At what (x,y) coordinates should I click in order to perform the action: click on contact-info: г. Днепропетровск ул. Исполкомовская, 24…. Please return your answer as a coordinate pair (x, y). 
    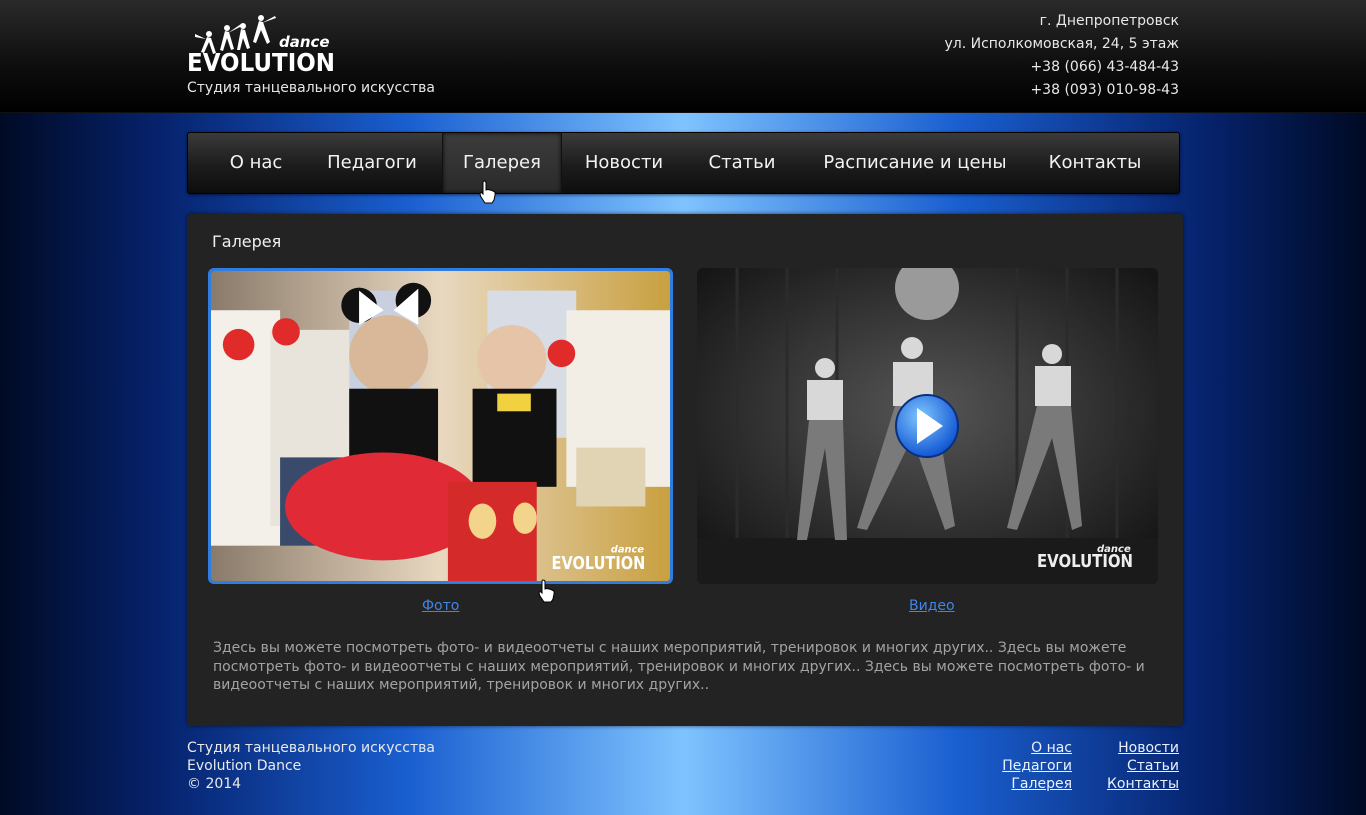
    Looking at the image, I should click on (1061, 56).